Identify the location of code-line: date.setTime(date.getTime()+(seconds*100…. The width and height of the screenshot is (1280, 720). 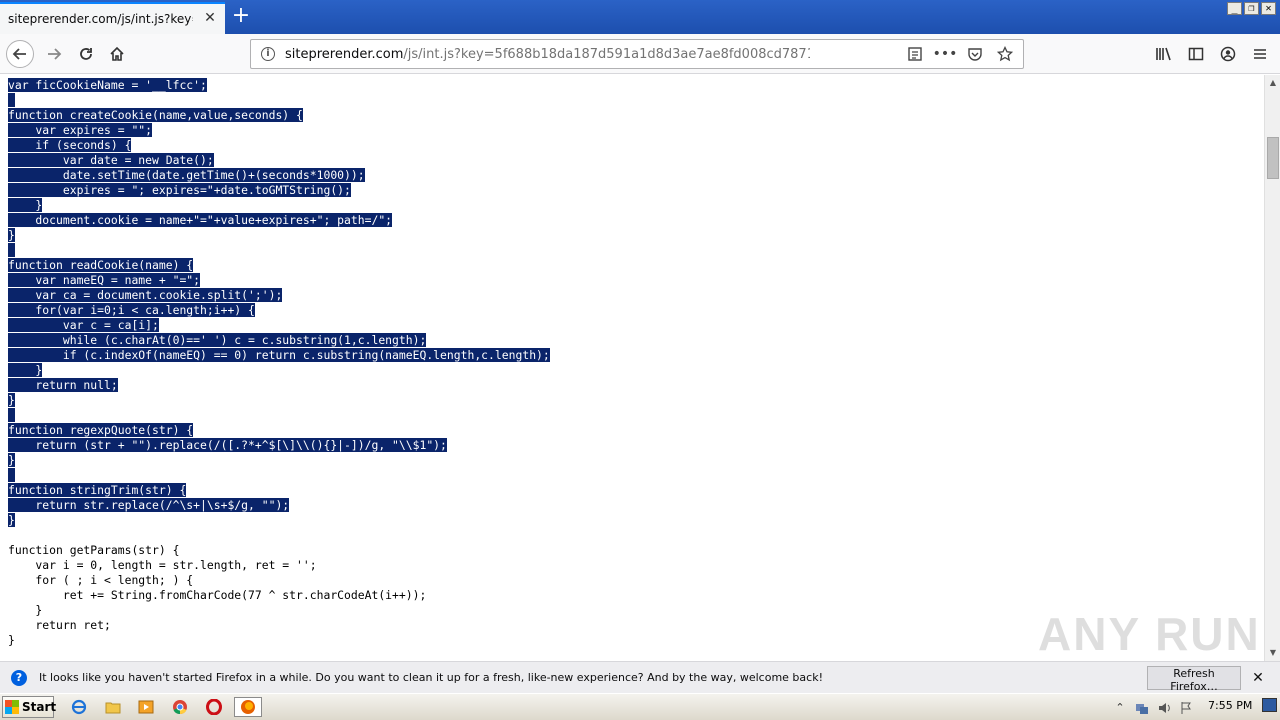
(279, 175).